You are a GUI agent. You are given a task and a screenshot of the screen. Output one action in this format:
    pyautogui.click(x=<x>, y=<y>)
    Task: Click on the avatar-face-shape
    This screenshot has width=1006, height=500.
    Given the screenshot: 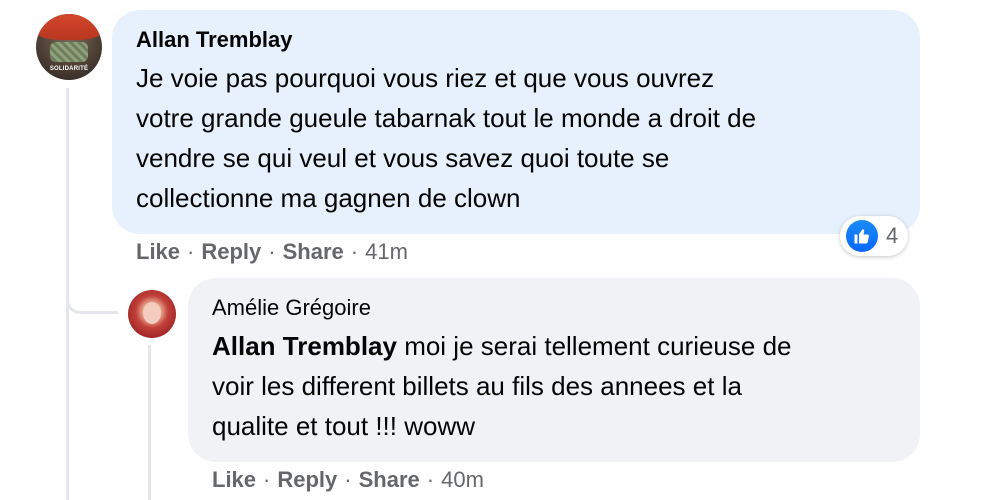 What is the action you would take?
    pyautogui.click(x=152, y=313)
    